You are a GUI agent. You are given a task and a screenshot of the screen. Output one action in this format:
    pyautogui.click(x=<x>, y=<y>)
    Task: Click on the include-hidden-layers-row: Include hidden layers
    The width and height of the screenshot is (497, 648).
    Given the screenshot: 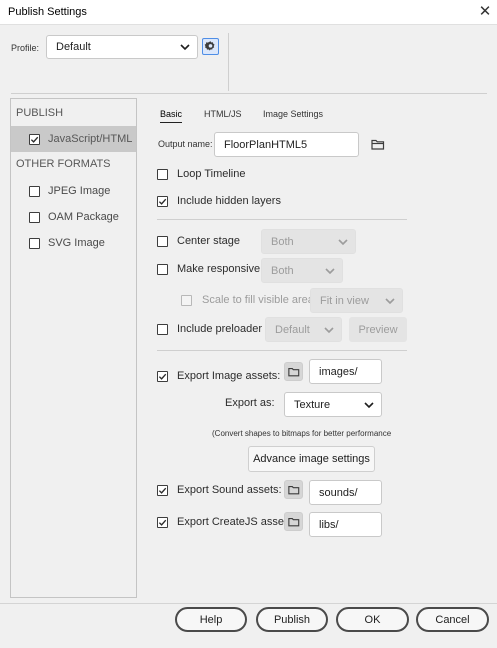 What is the action you would take?
    pyautogui.click(x=219, y=201)
    